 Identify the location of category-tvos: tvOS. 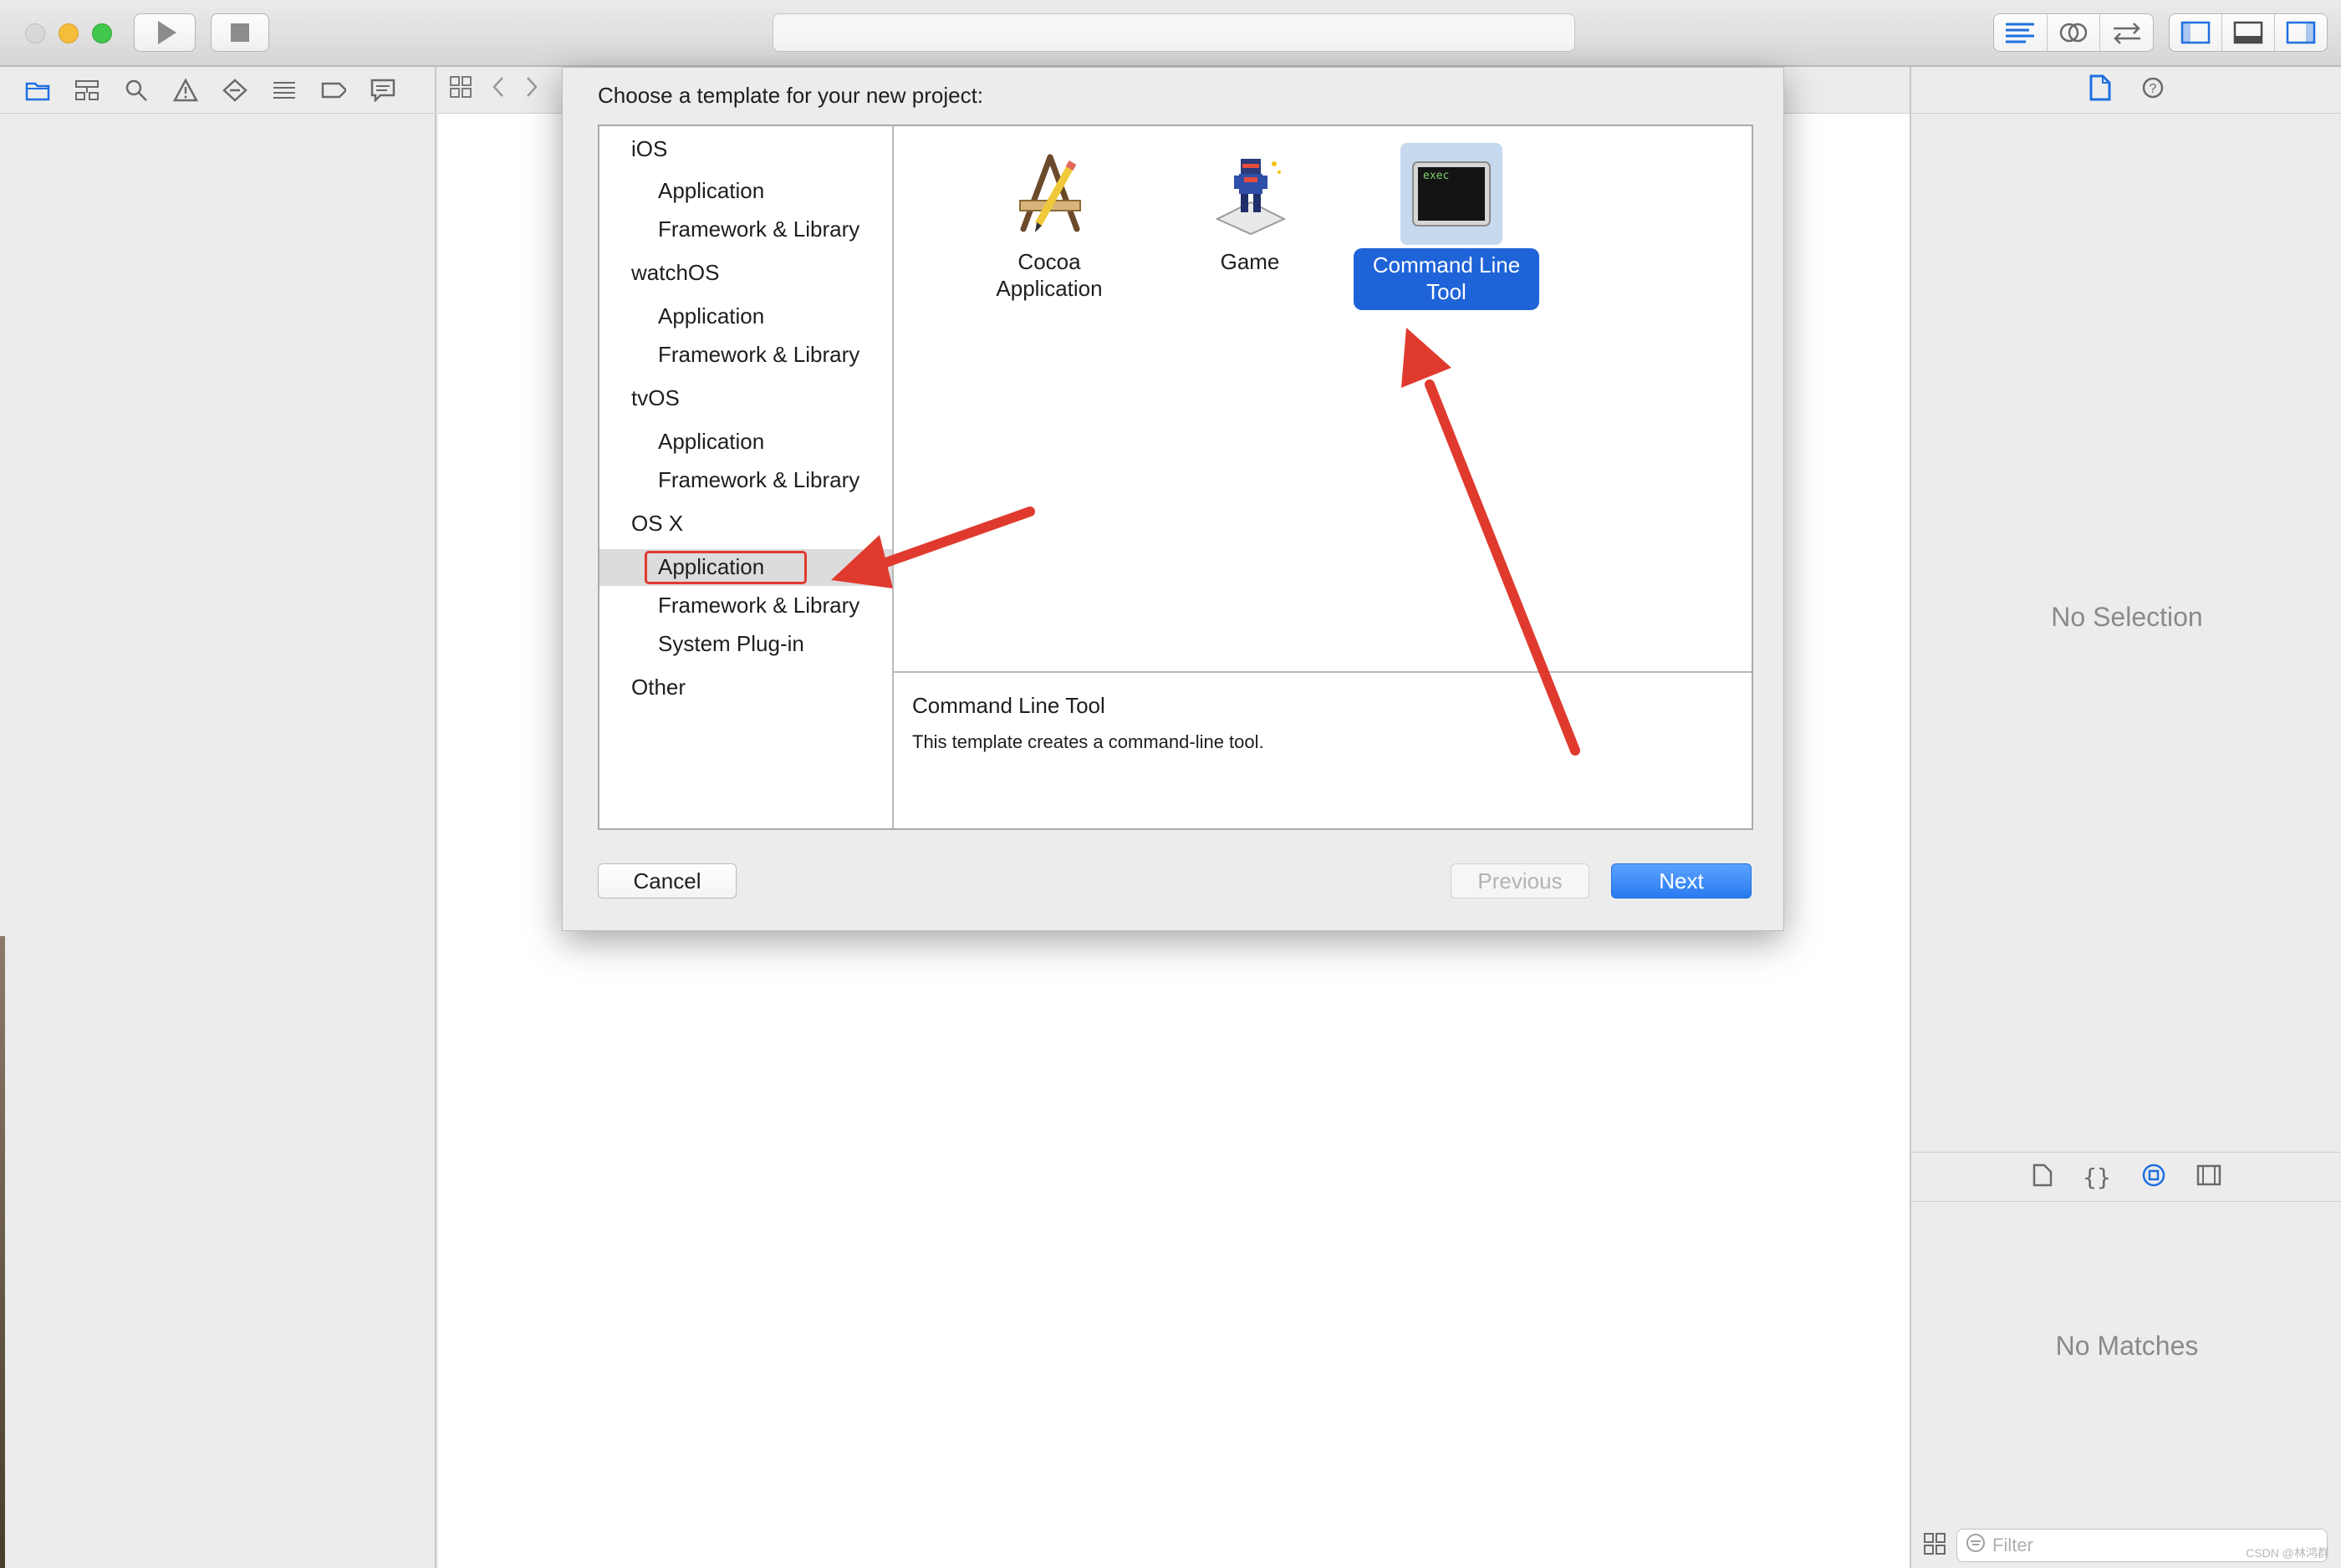
(655, 398).